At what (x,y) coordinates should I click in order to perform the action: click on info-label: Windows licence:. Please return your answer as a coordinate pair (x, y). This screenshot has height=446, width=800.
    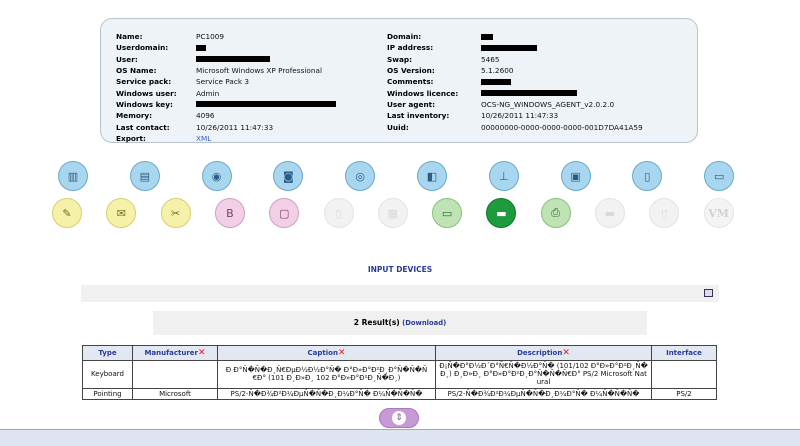
    Looking at the image, I should click on (423, 93).